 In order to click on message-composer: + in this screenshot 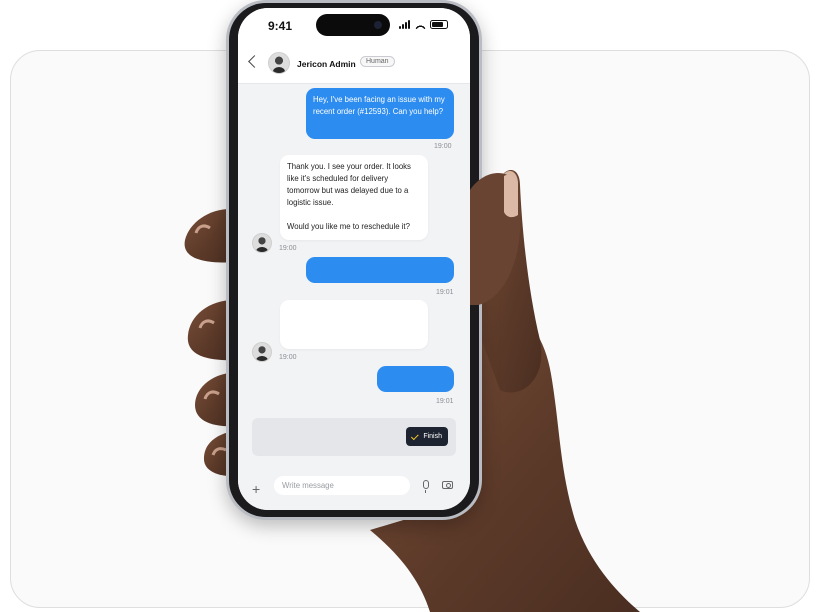, I will do `click(354, 490)`.